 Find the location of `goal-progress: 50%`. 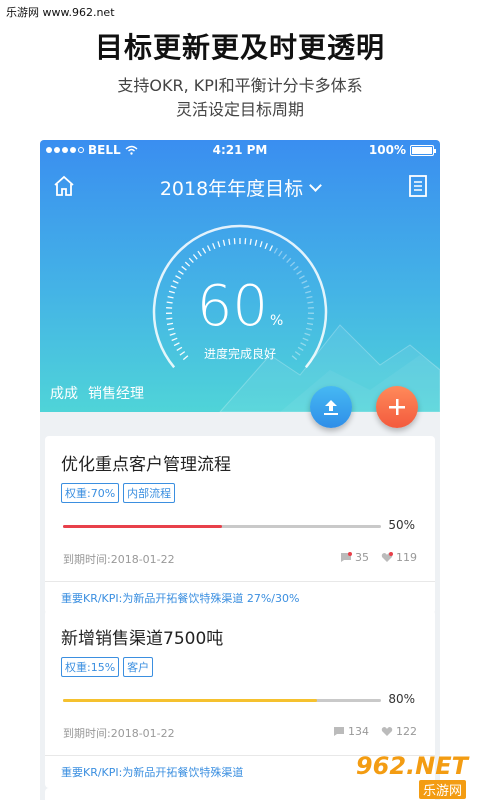

goal-progress: 50% is located at coordinates (240, 527).